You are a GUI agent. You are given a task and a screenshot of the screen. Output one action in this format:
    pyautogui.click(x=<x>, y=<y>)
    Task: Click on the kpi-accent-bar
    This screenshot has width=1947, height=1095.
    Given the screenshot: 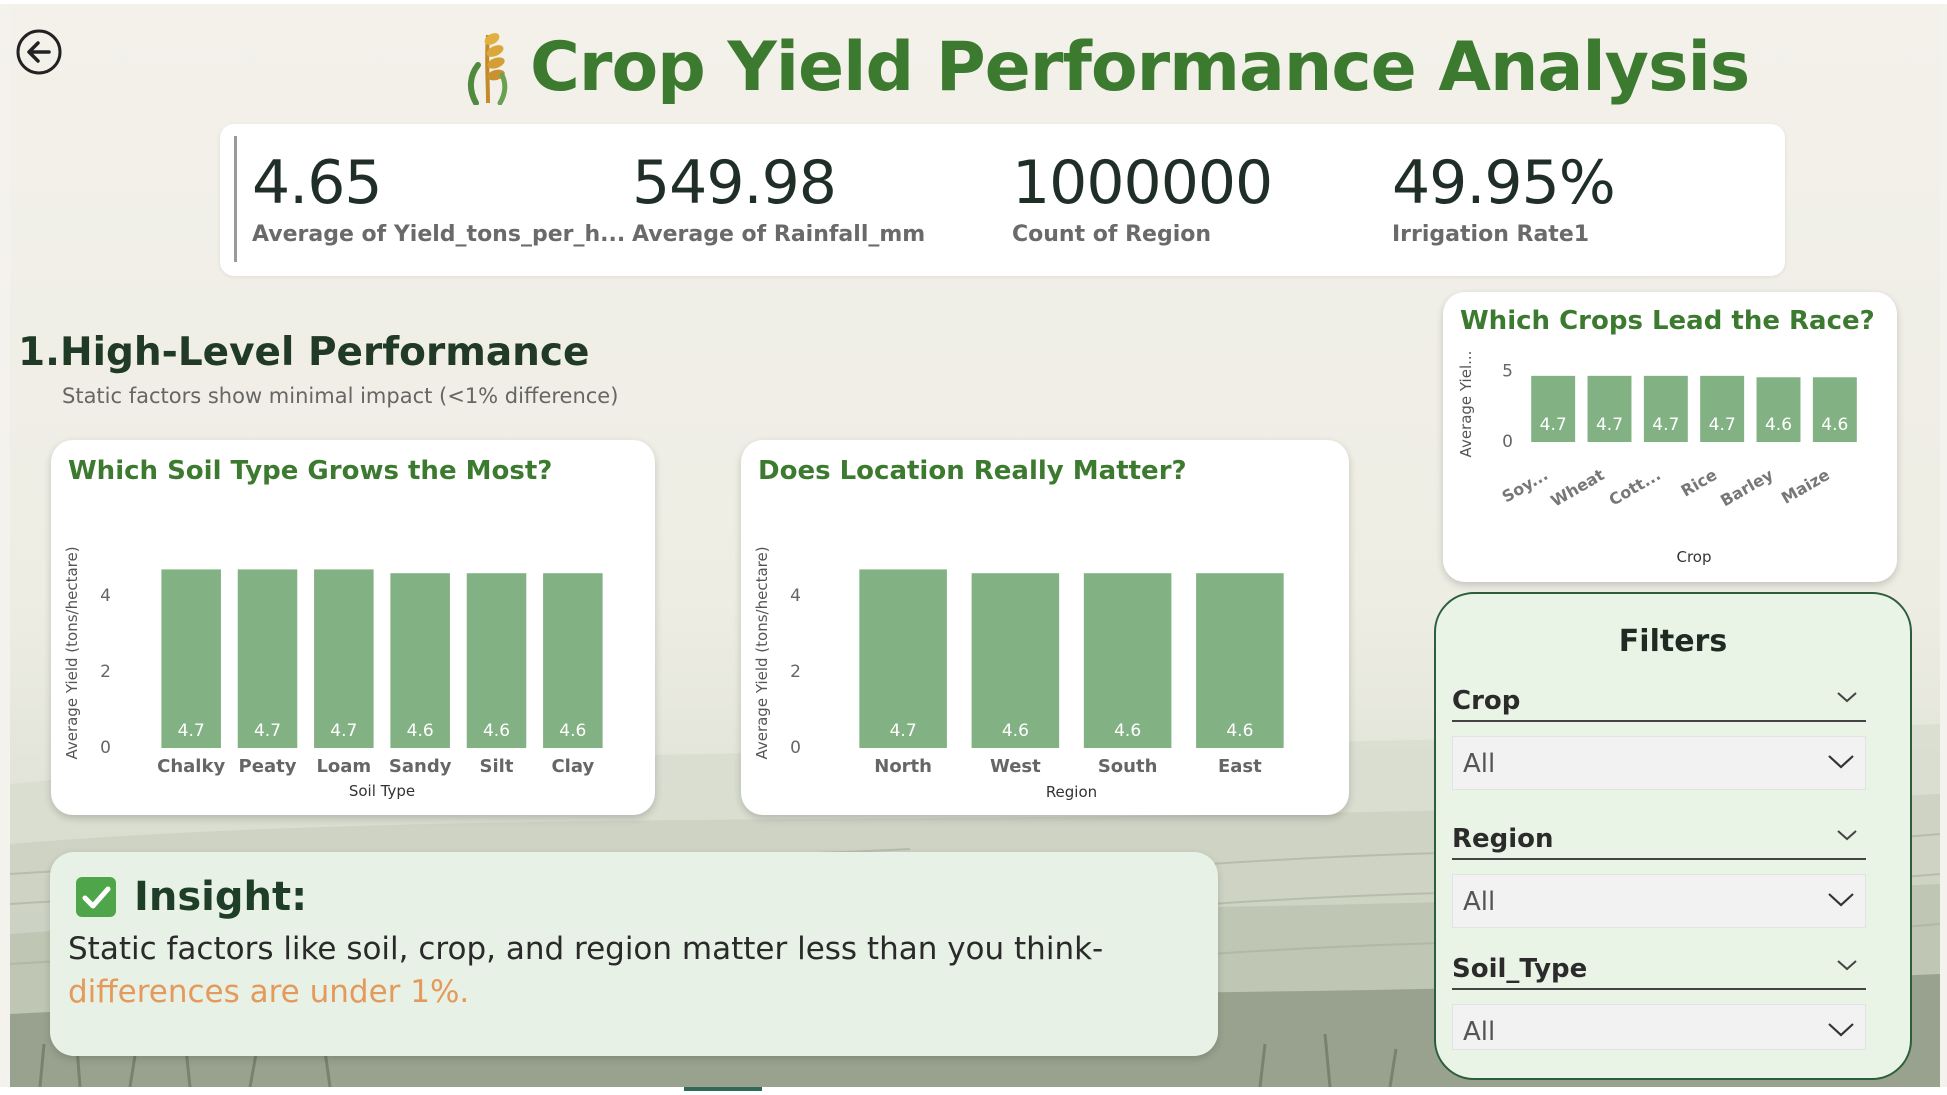 What is the action you would take?
    pyautogui.click(x=235, y=199)
    